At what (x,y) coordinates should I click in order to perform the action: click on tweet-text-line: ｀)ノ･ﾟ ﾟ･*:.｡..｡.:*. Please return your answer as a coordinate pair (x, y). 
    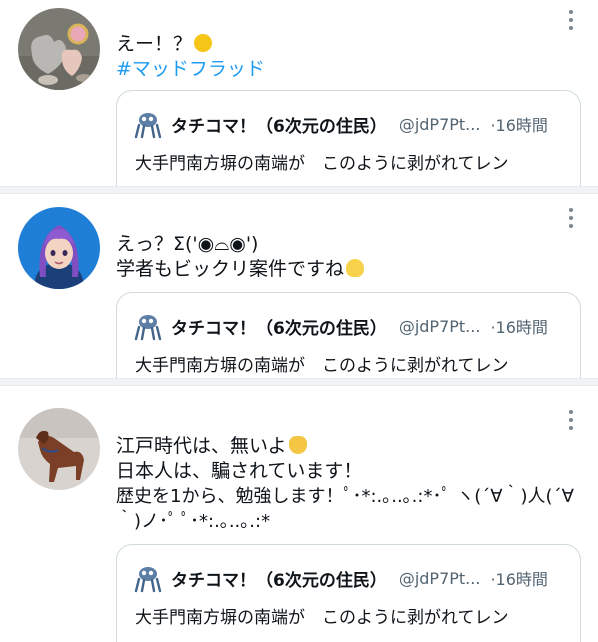
    Looking at the image, I should click on (193, 521).